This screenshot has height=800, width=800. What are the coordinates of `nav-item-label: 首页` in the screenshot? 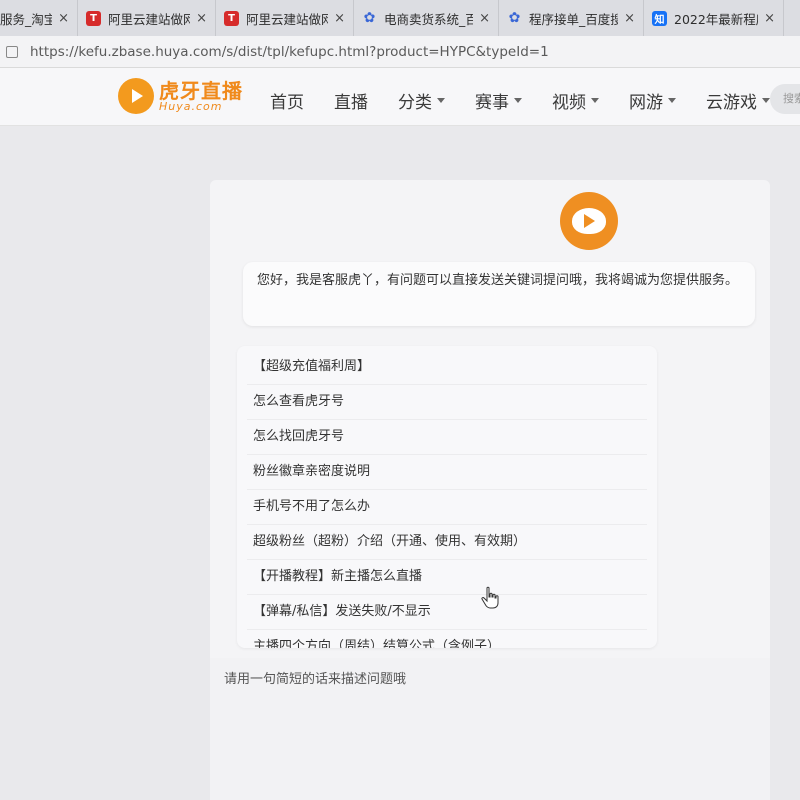 It's located at (287, 103).